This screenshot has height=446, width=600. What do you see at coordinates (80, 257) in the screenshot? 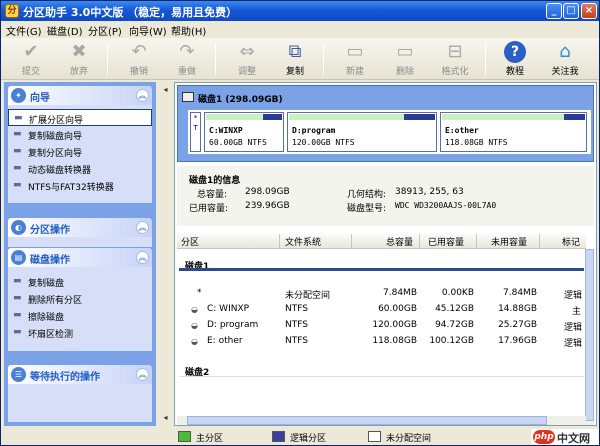
I see `disk-ops-header: ▤ 磁盘操作 ︽` at bounding box center [80, 257].